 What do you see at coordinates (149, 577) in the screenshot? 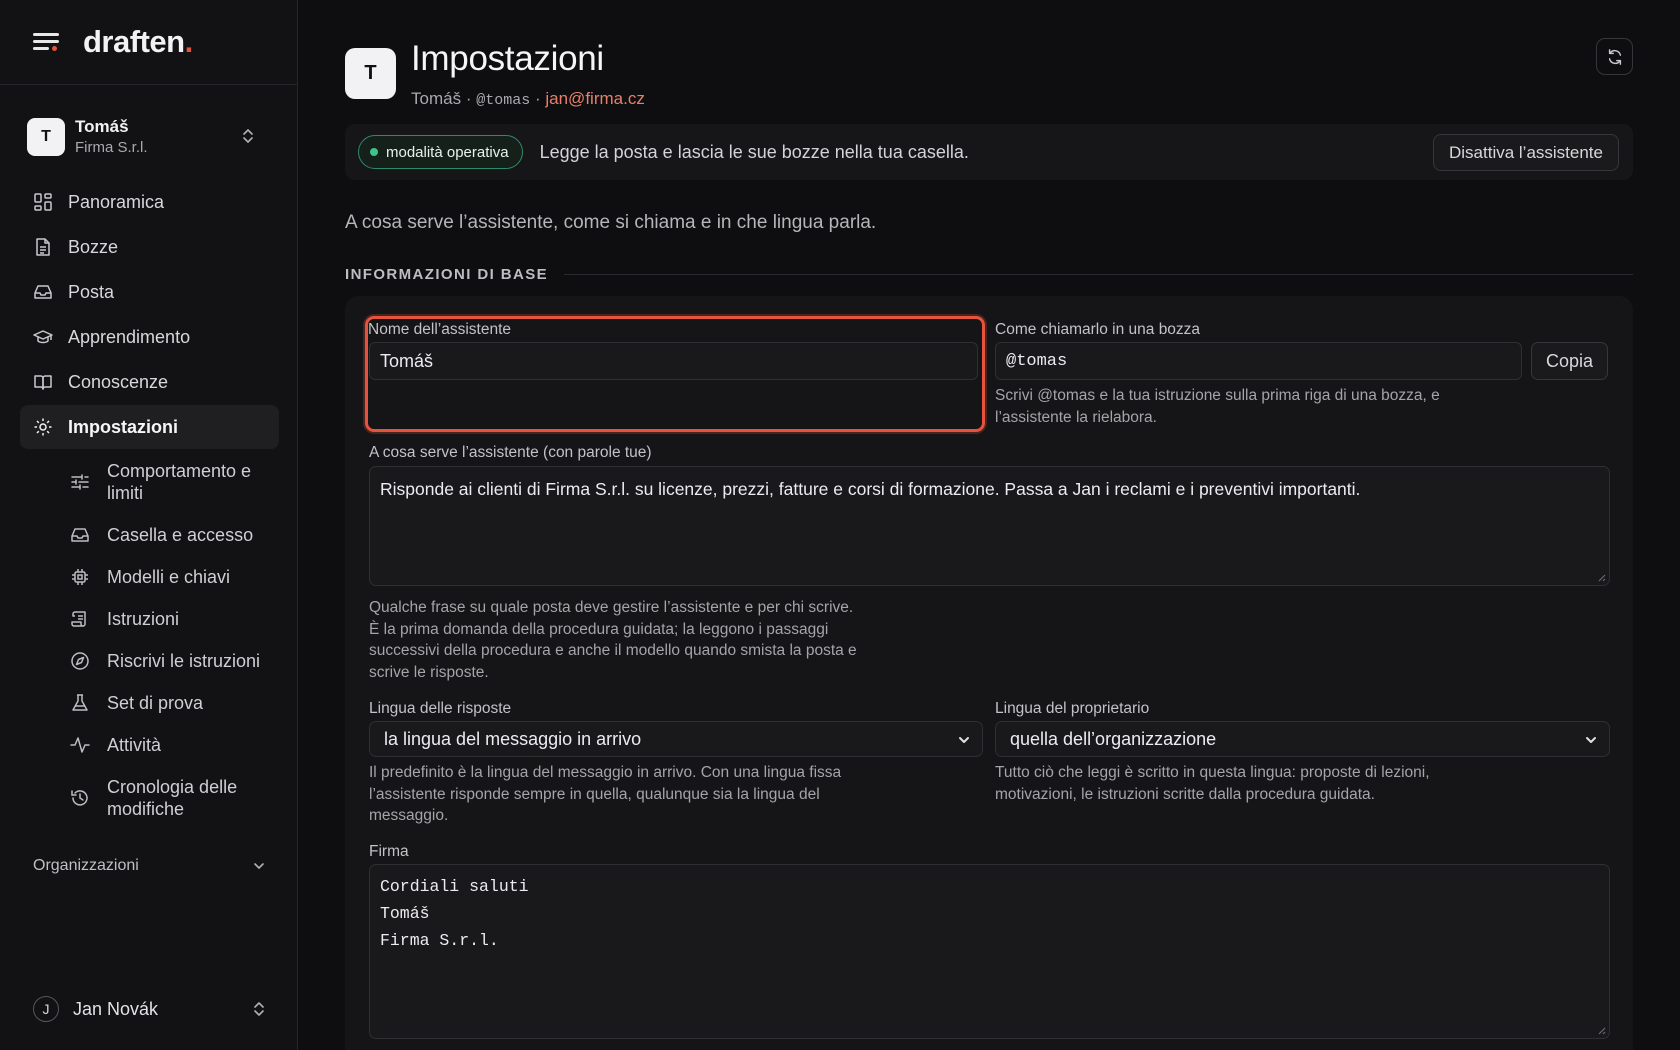
I see `subnav-item-modelli: Modelli e chiavi` at bounding box center [149, 577].